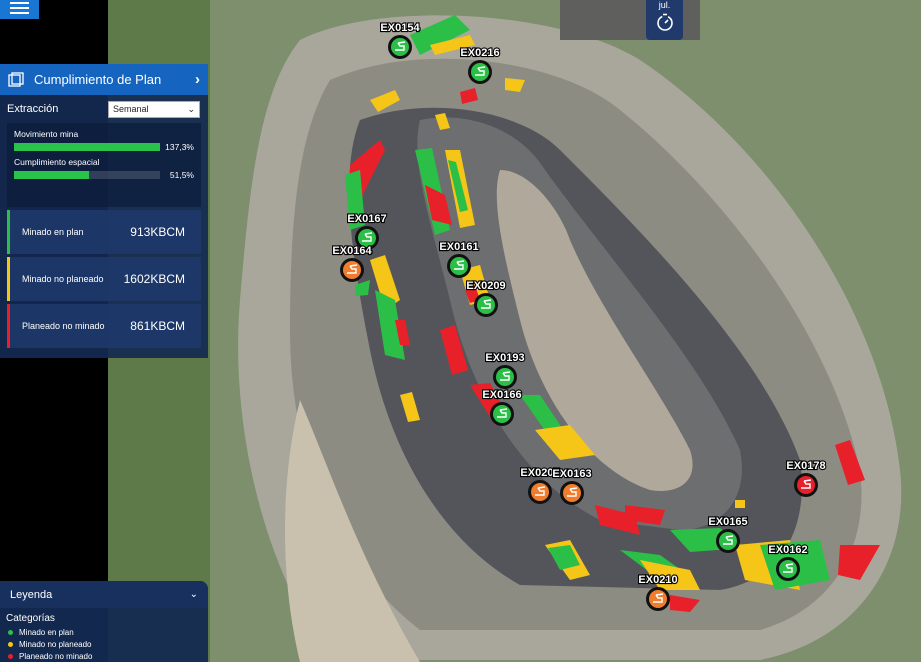 Image resolution: width=921 pixels, height=662 pixels. Describe the element at coordinates (98, 79) in the screenshot. I see `panel-title: Cumplimiento de Plan` at that location.